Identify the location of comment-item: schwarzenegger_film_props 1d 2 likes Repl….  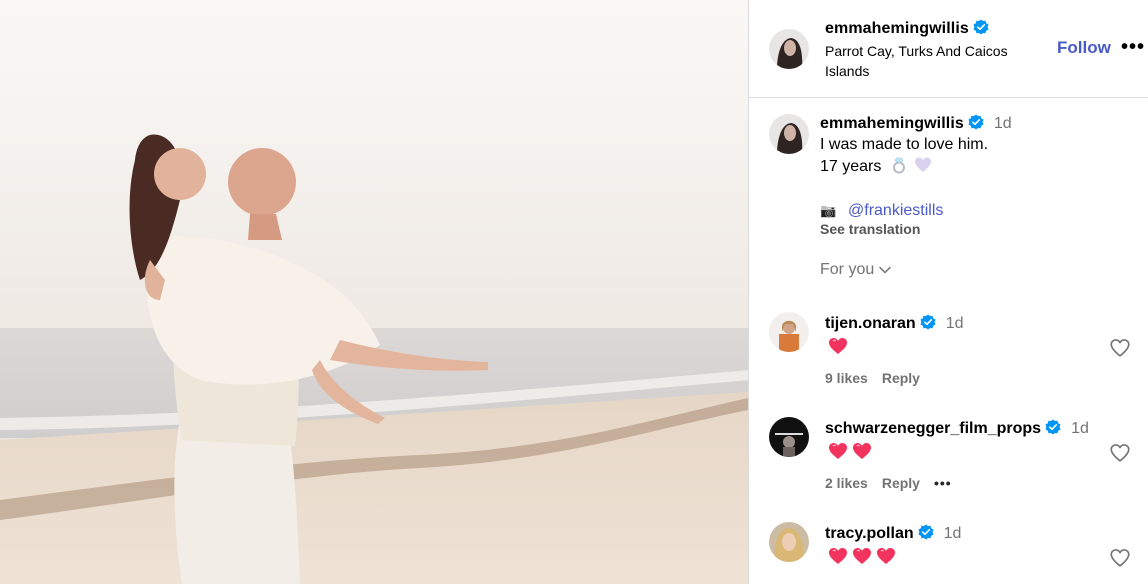
(948, 465).